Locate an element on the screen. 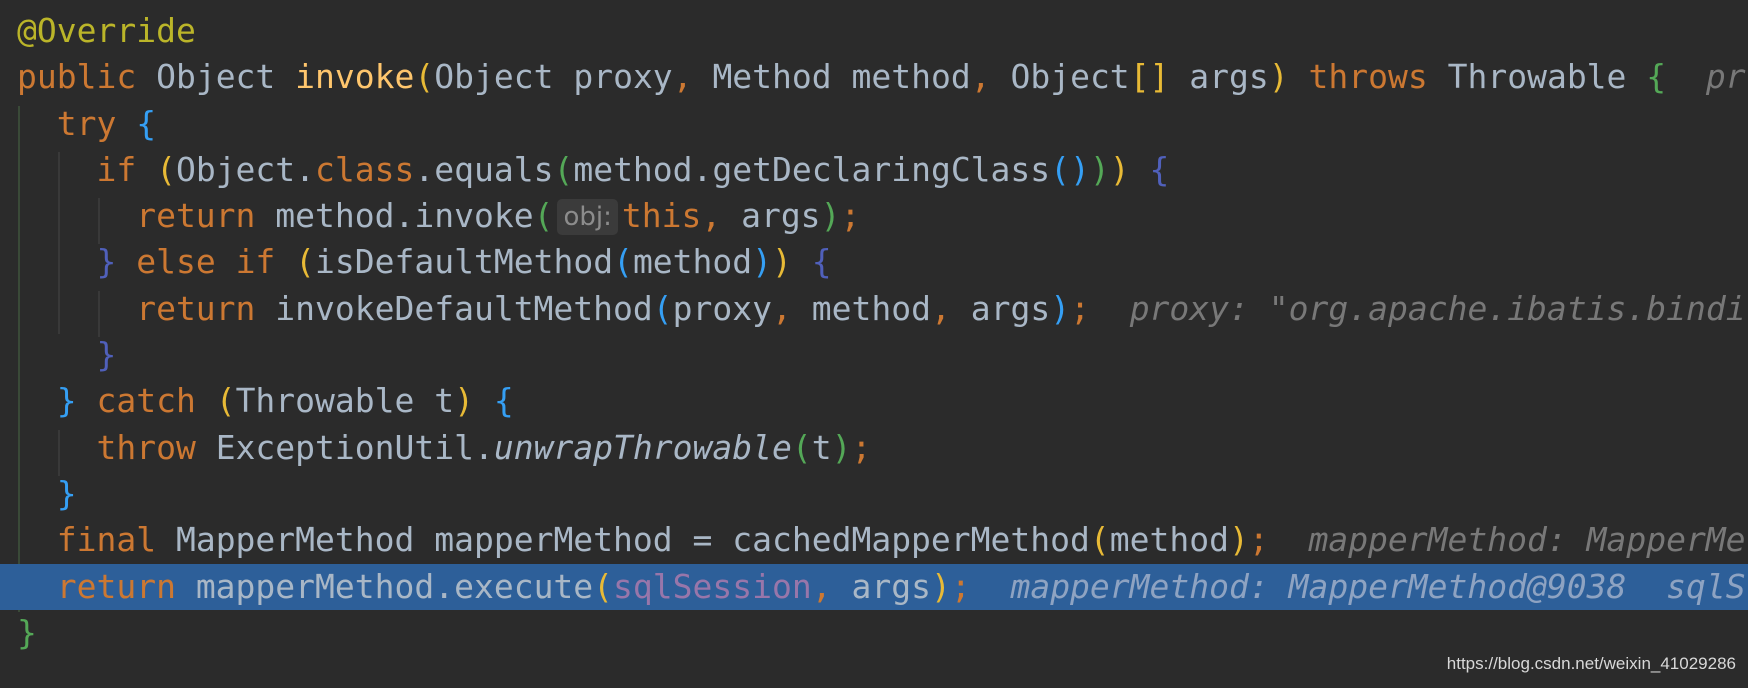  watermark: https://blog.csdn.net/weixin_41029286 is located at coordinates (1591, 663).